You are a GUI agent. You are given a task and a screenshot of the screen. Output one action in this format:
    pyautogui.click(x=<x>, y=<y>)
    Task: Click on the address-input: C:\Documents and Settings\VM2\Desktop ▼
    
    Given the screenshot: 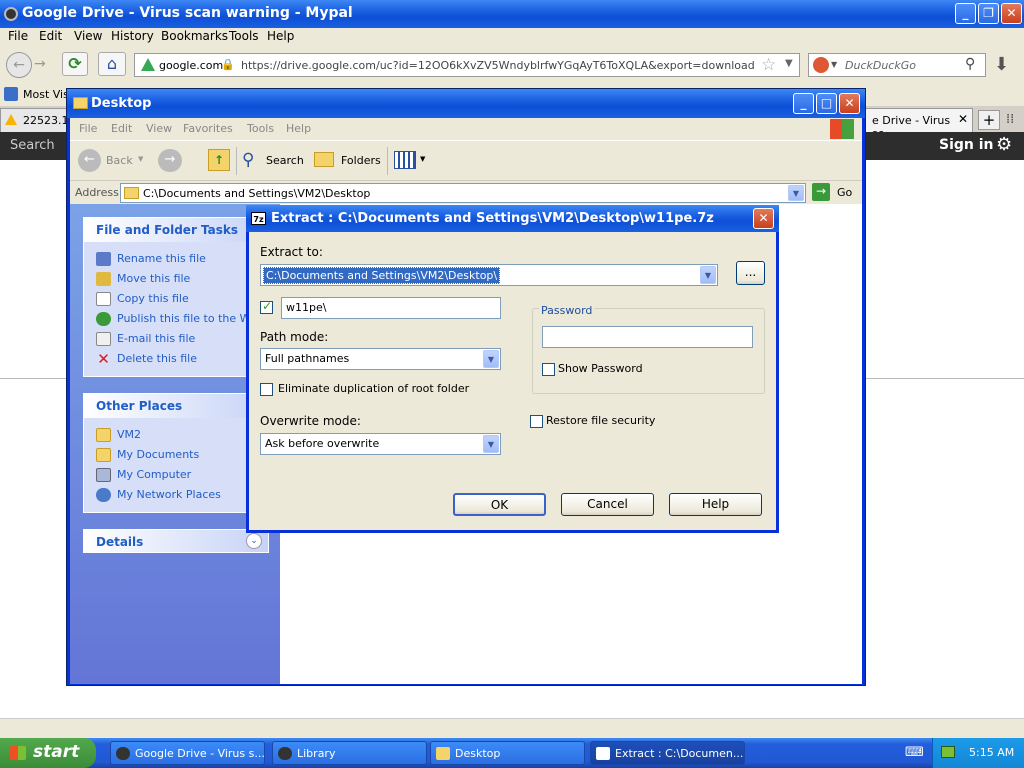 What is the action you would take?
    pyautogui.click(x=463, y=193)
    